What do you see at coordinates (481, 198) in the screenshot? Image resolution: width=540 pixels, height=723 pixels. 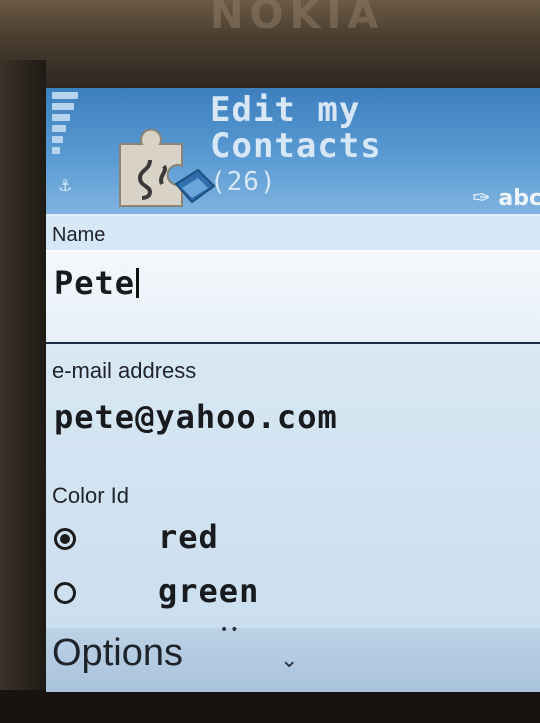 I see `pen-input-icon: ✑` at bounding box center [481, 198].